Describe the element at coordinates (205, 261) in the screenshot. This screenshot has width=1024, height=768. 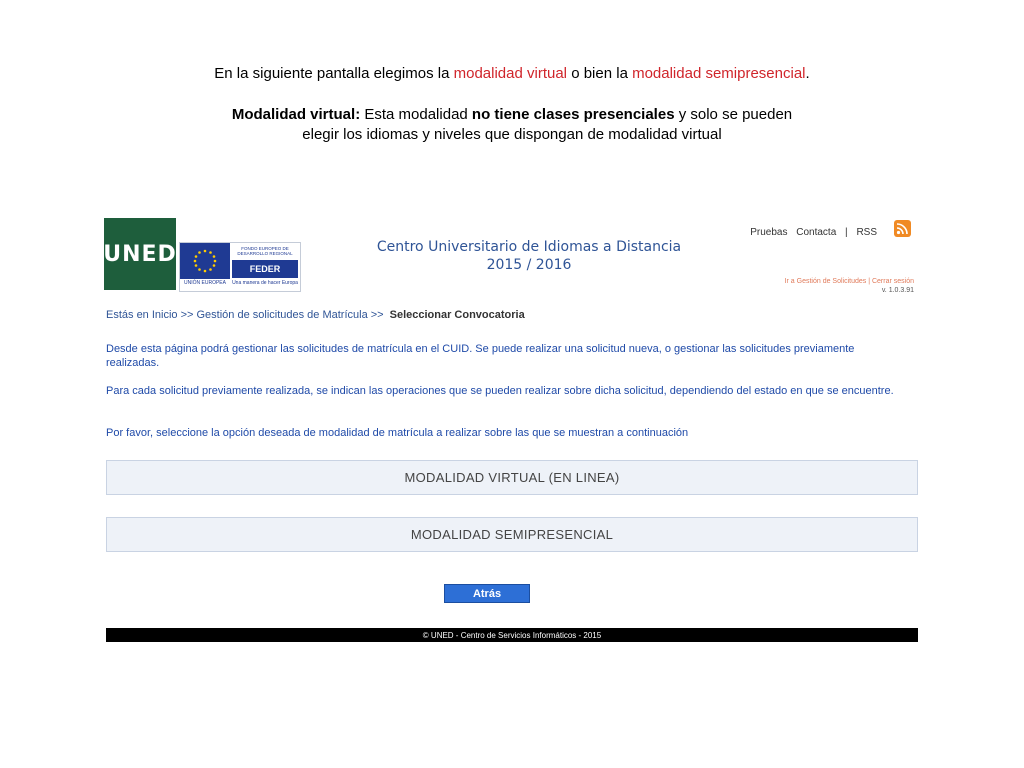
I see `eu-flag-icon` at that location.